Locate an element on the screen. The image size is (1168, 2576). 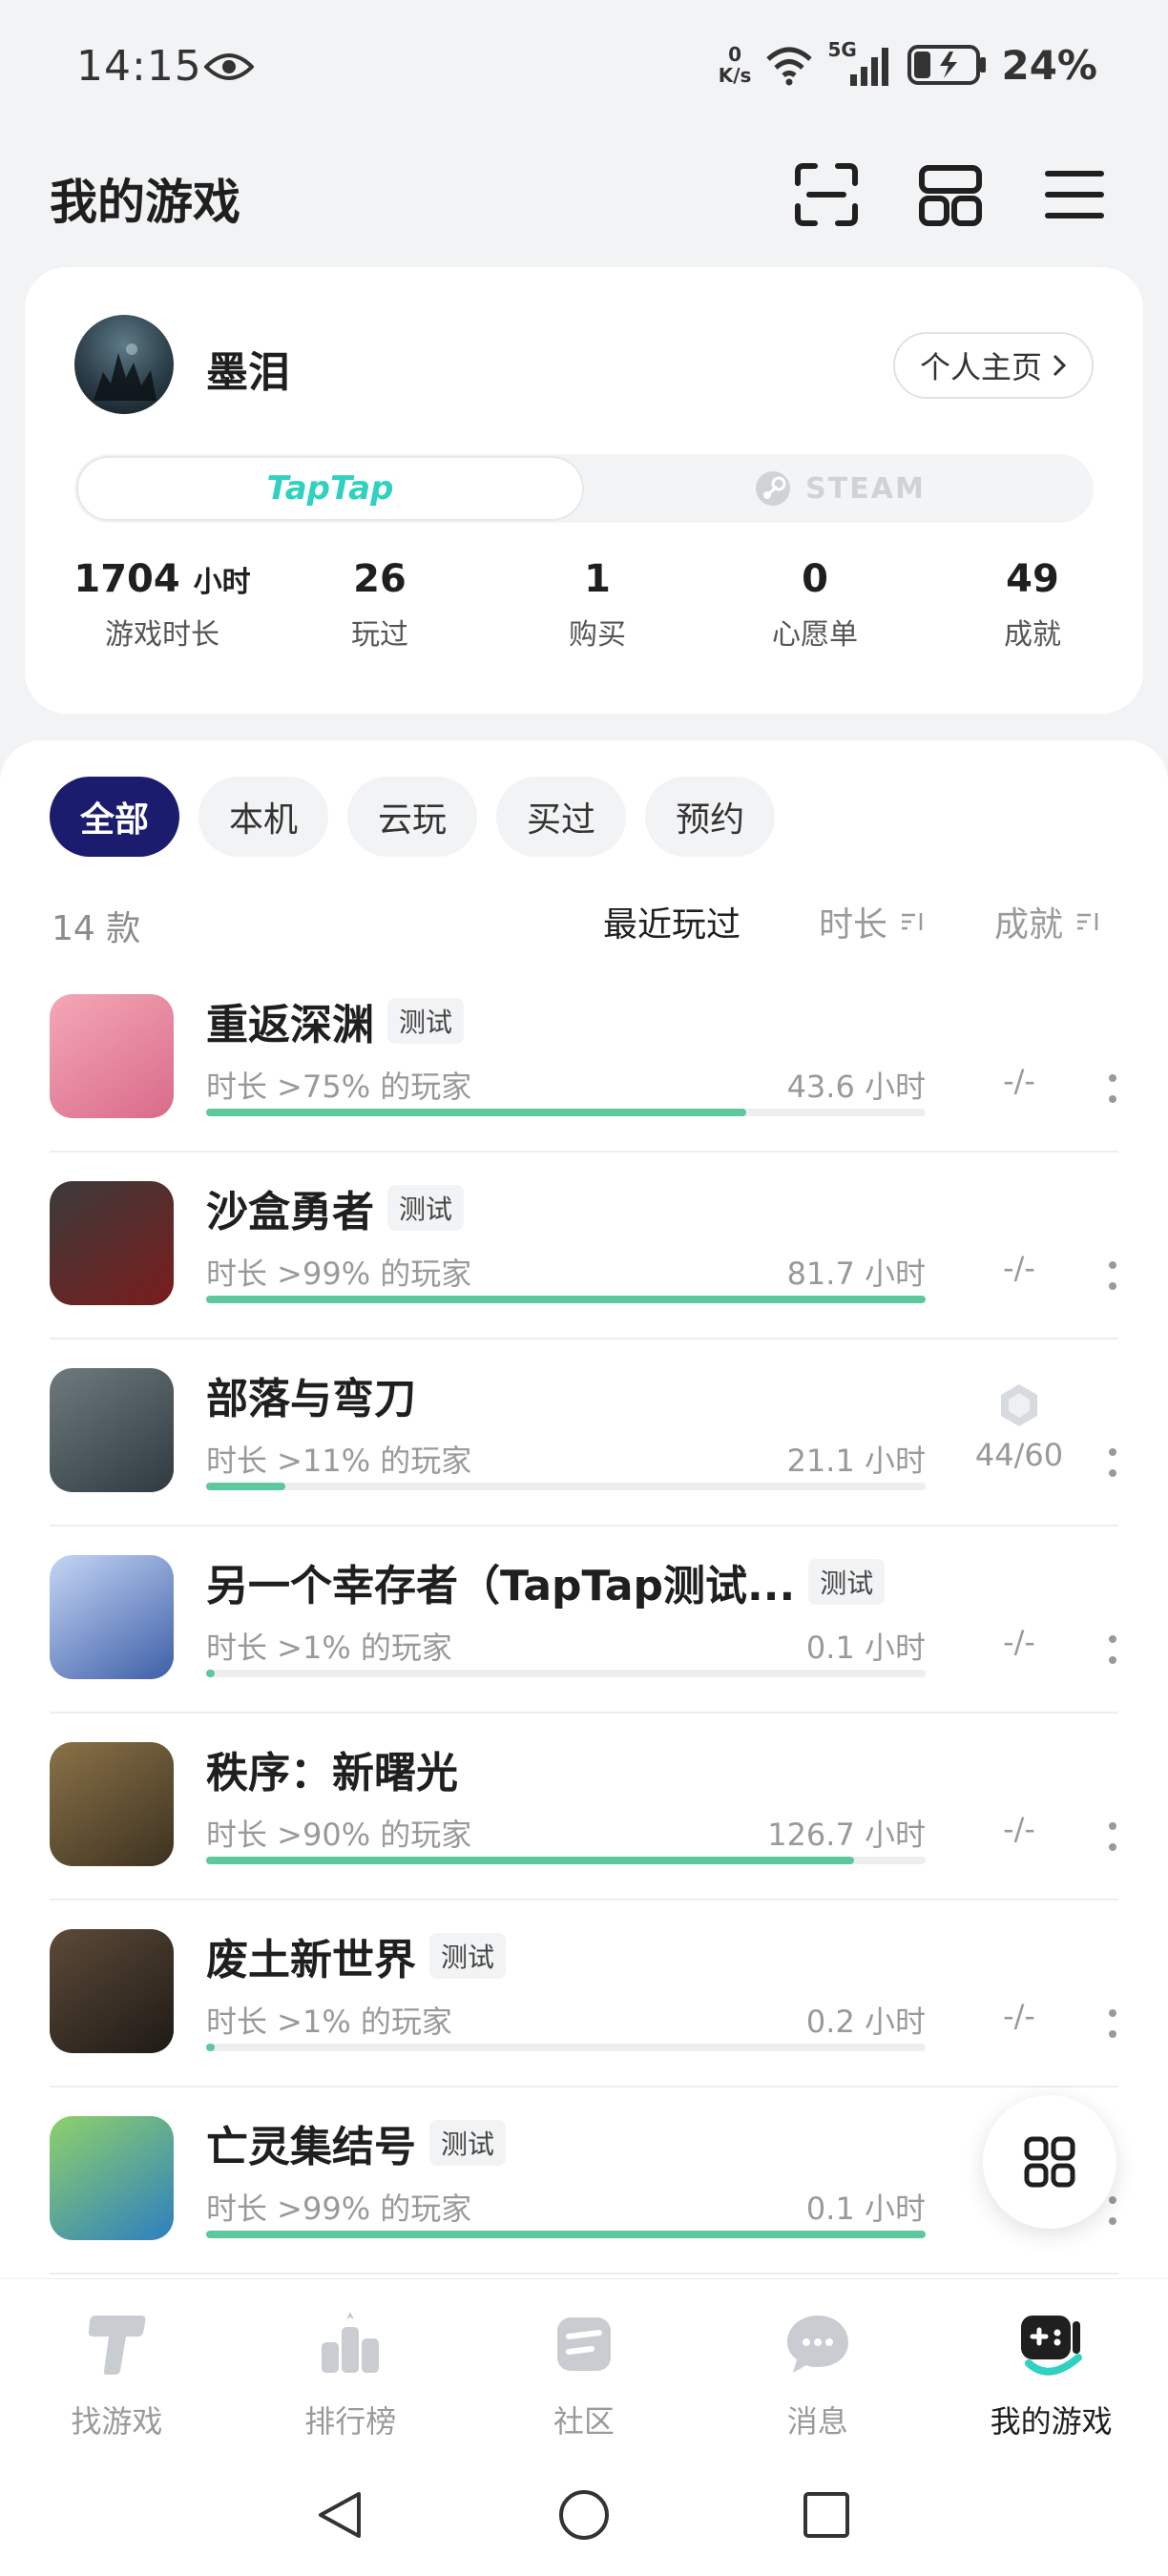
game-row: 重返深渊 测试 时长 >75% 的玩家 43.6 小时 -/- is located at coordinates (584, 1059).